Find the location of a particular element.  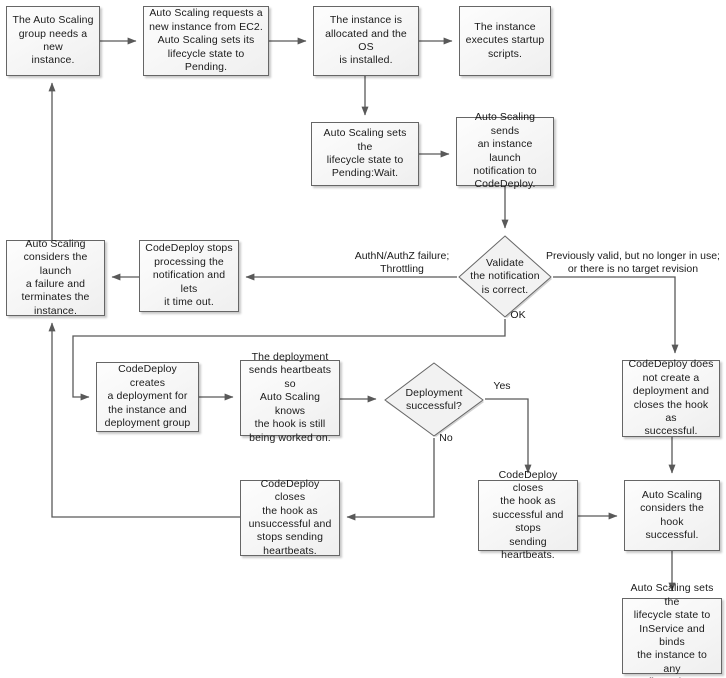

node-instance-startup-scripts: The instance executes startup scripts. is located at coordinates (505, 41).